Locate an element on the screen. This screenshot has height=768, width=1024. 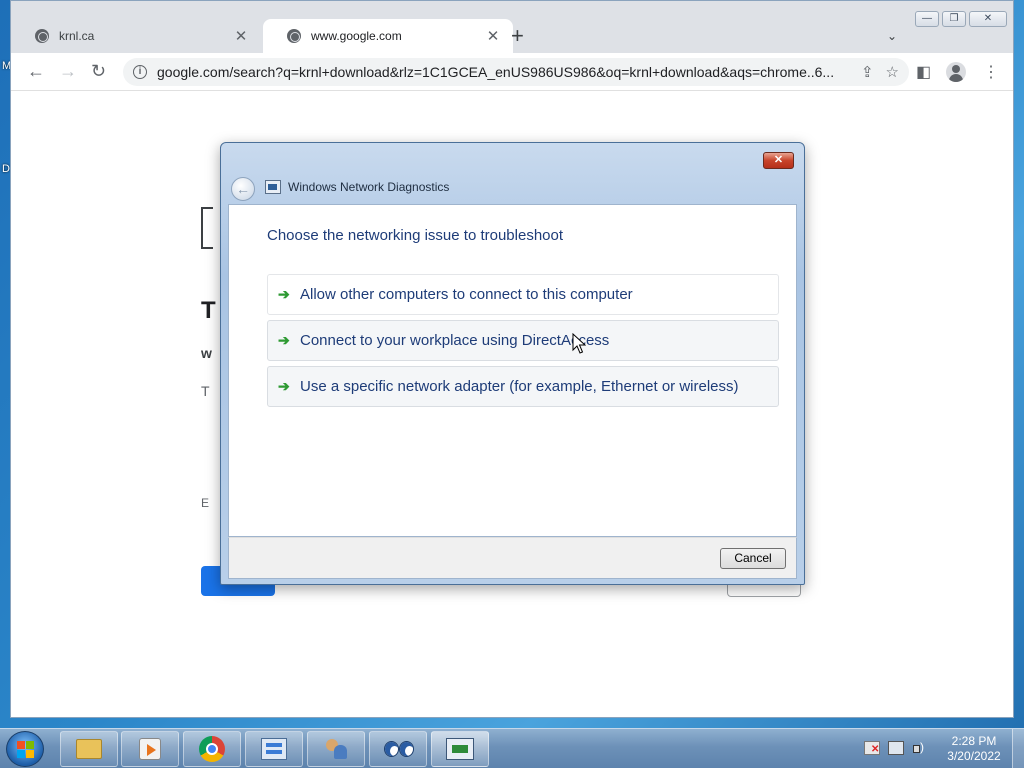
page-text-fragment: E is located at coordinates (205, 503).